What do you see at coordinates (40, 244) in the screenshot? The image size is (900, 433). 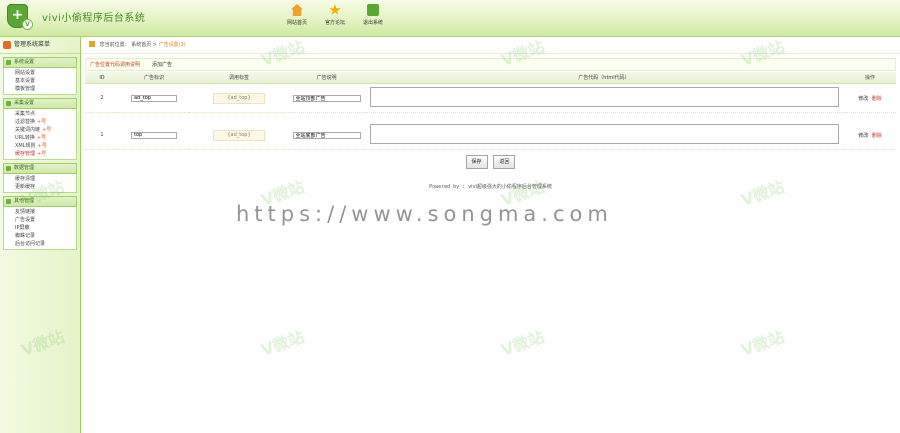 I see `sidebar-item-access-log: 后台访问记录` at bounding box center [40, 244].